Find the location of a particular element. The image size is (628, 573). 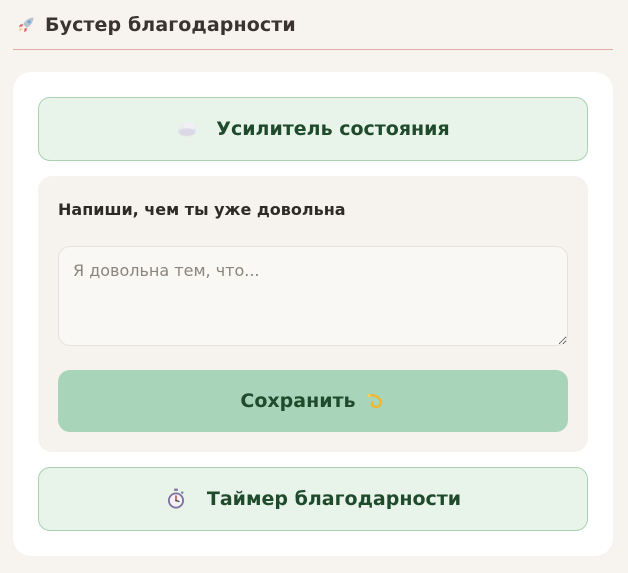

state-booster-button: Усилитель состояния is located at coordinates (313, 129).